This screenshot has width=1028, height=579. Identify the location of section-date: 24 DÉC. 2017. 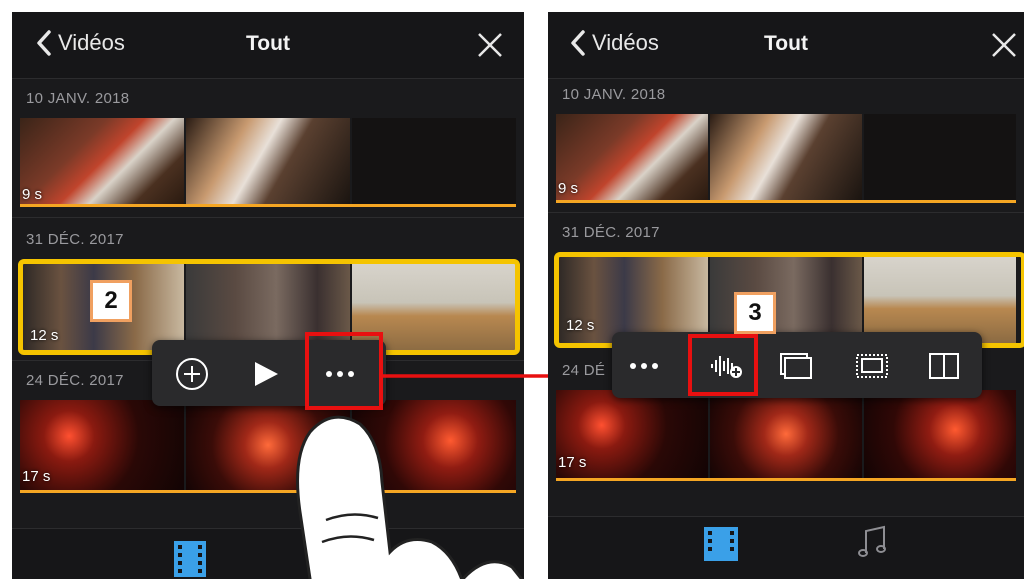
(75, 380).